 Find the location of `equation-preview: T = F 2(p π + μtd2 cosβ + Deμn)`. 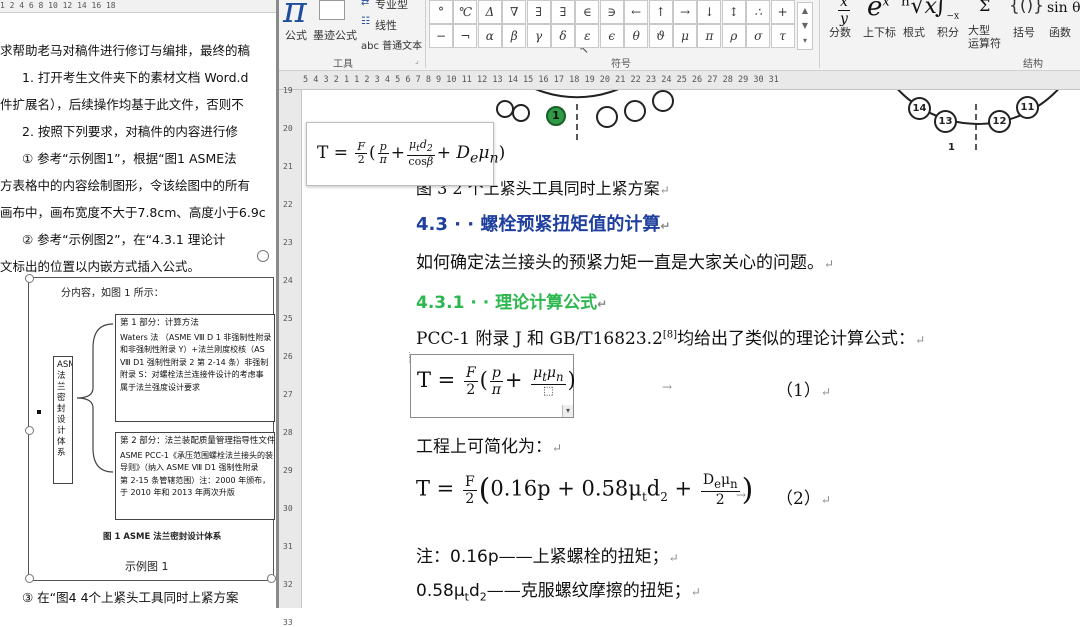

equation-preview: T = F 2(p π + μtd2 cosβ + Deμn) is located at coordinates (411, 153).